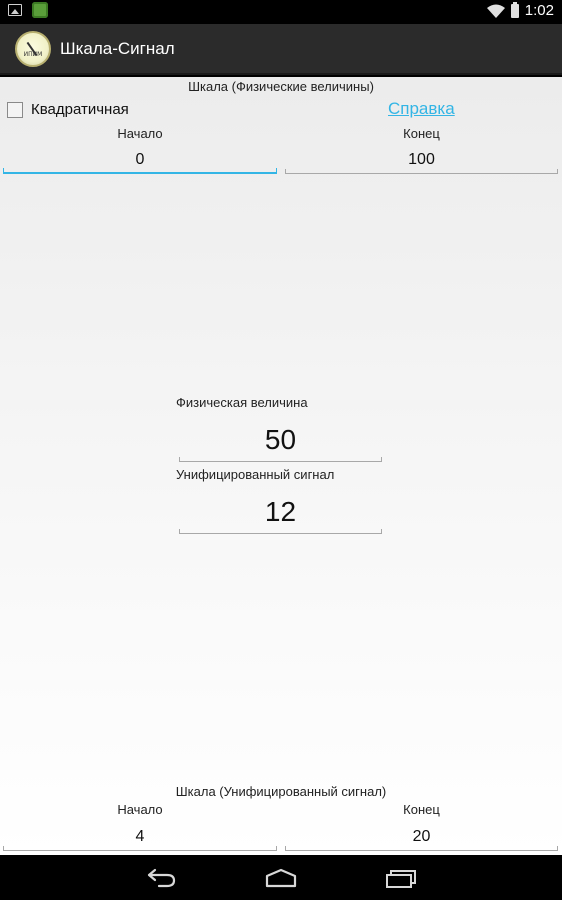 The height and width of the screenshot is (900, 562). What do you see at coordinates (281, 791) in the screenshot?
I see `signal-scale-title: Шкала (Унифицированный сигнал)` at bounding box center [281, 791].